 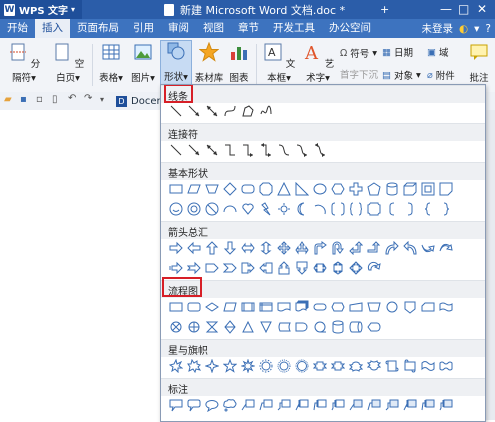 I want to click on quad-arrow-callout-shape-icon, so click(x=356, y=268).